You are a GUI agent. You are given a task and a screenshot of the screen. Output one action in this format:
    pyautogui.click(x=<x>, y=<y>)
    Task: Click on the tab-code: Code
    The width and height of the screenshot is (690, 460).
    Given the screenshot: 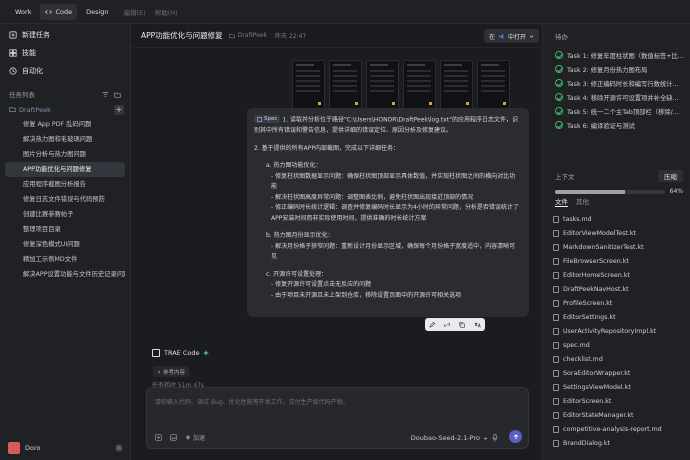 What is the action you would take?
    pyautogui.click(x=59, y=11)
    